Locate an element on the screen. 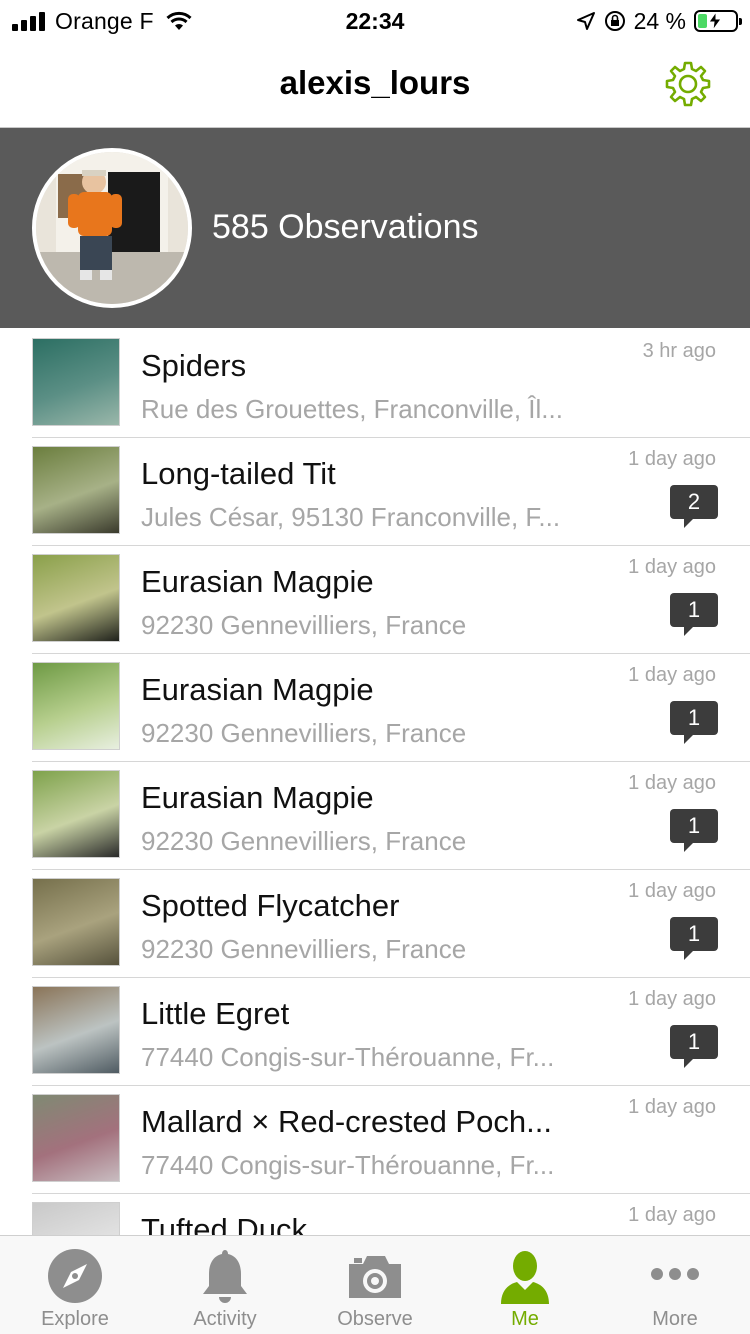 This screenshot has width=750, height=1334. tab-me: Me is located at coordinates (525, 1285).